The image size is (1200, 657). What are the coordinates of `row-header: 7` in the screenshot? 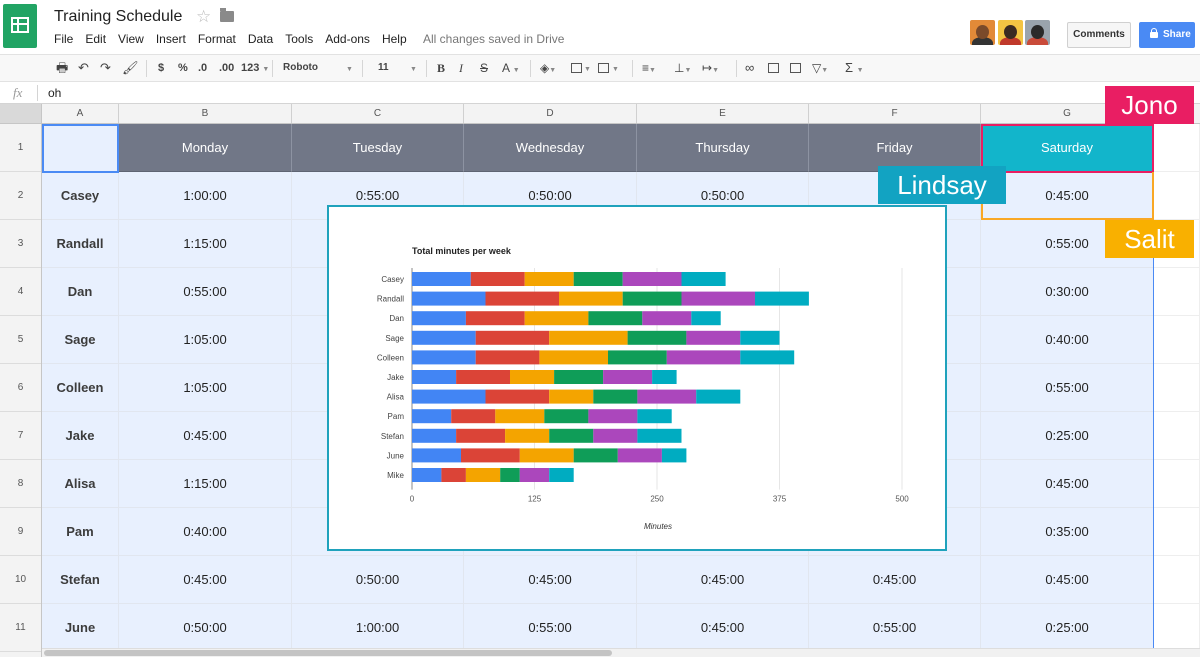 It's located at (20, 436).